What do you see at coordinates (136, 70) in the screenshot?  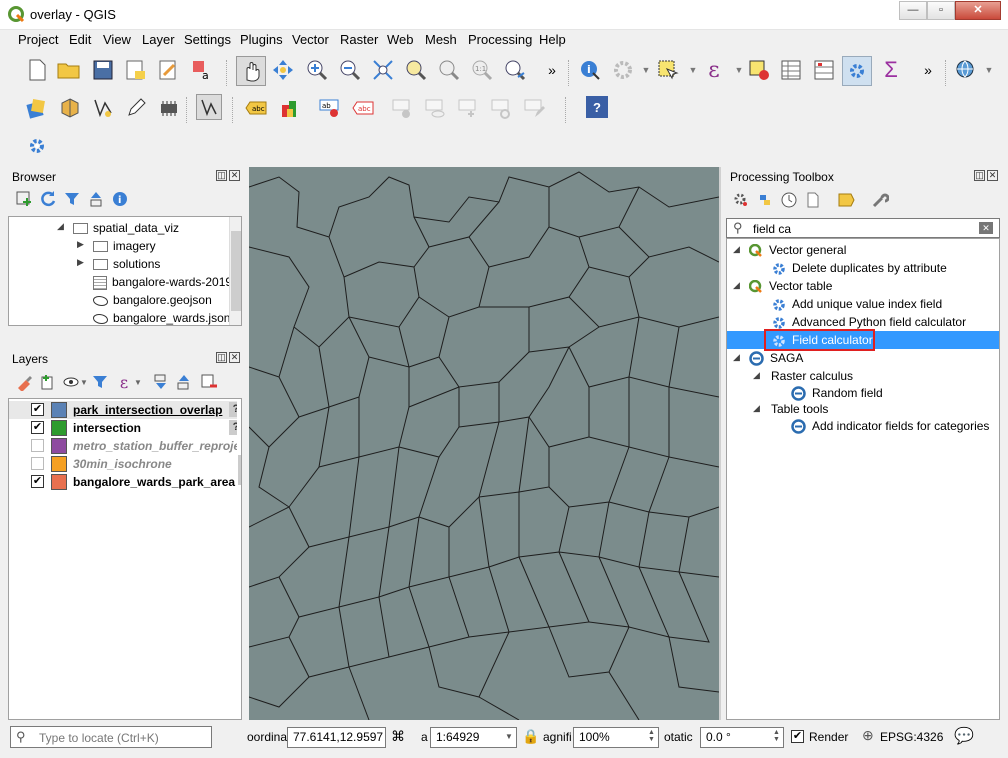 I see `new-print-layout-icon` at bounding box center [136, 70].